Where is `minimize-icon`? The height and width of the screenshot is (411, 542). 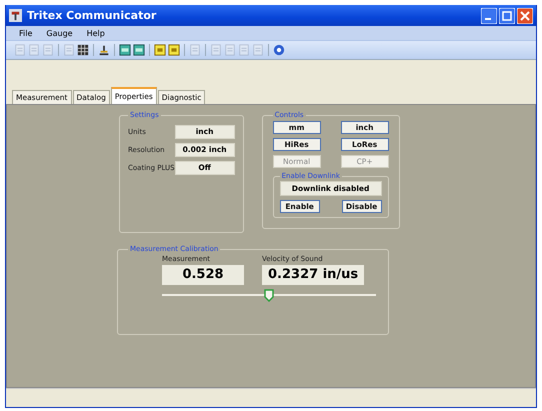 minimize-icon is located at coordinates (489, 16).